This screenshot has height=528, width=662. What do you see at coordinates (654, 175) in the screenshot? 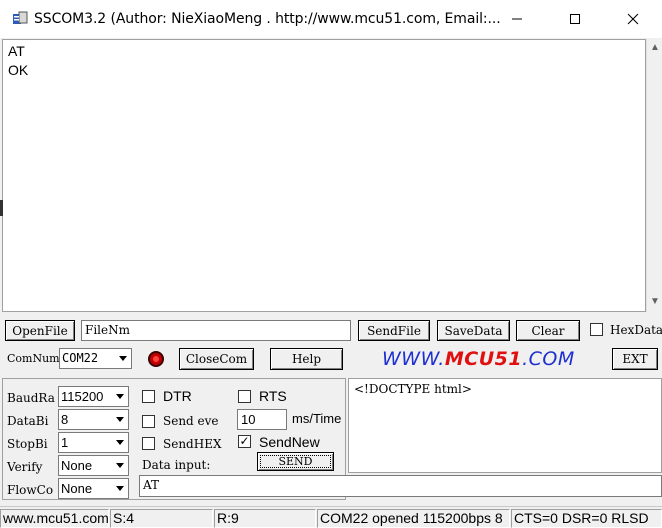
I see `receive-scrollbar: ▲ ▼` at bounding box center [654, 175].